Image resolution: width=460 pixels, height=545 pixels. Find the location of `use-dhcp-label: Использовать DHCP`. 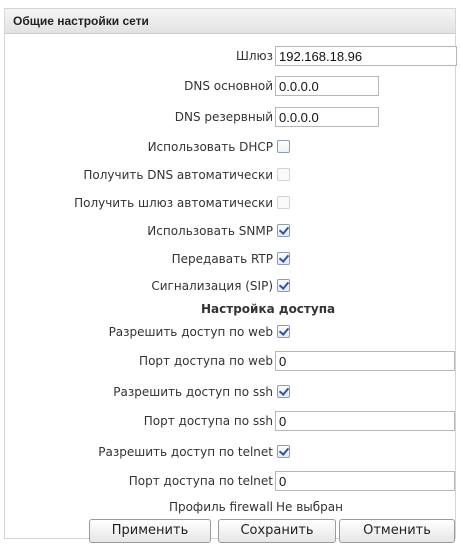

use-dhcp-label: Использовать DHCP is located at coordinates (210, 147).